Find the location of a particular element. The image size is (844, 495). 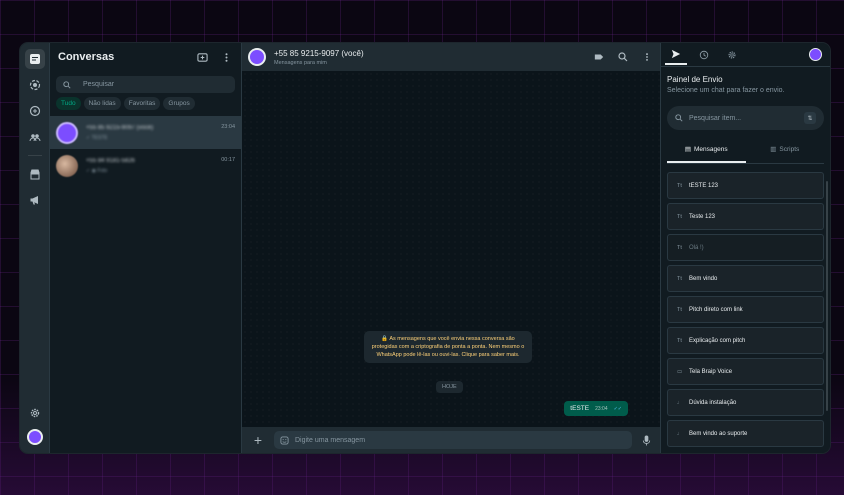

chats-nav-button is located at coordinates (34, 59).